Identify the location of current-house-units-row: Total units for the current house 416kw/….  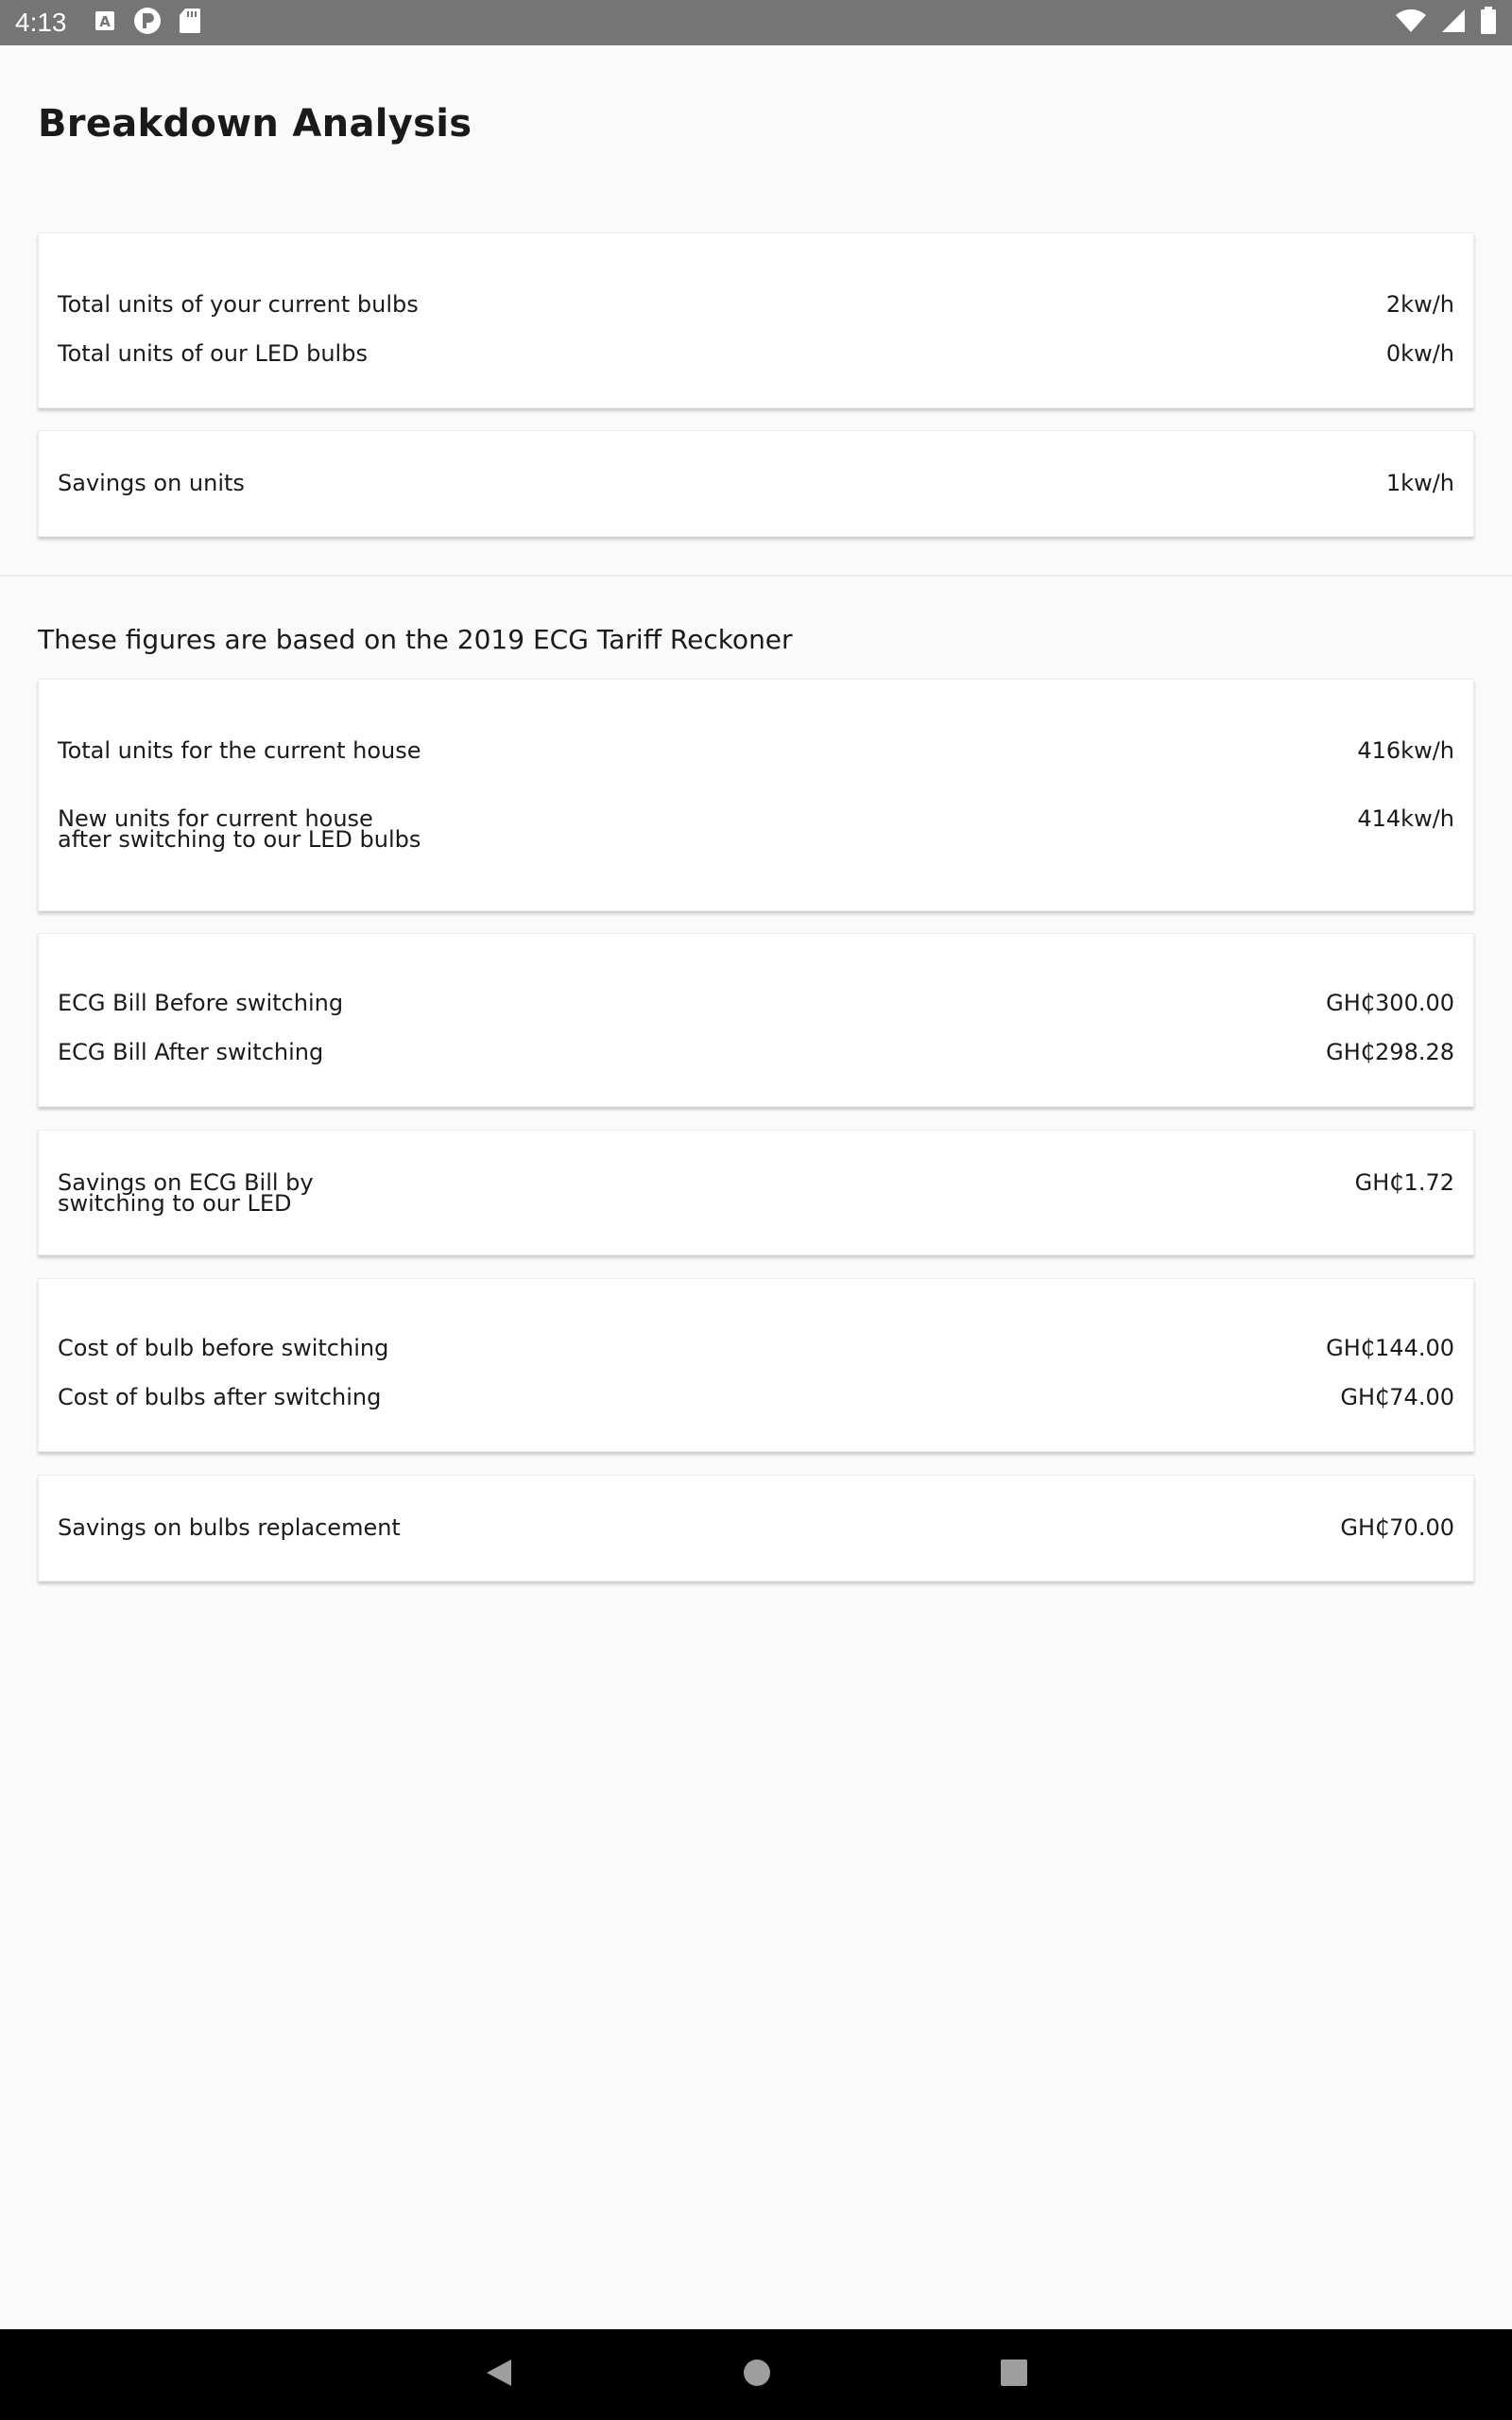
(756, 750).